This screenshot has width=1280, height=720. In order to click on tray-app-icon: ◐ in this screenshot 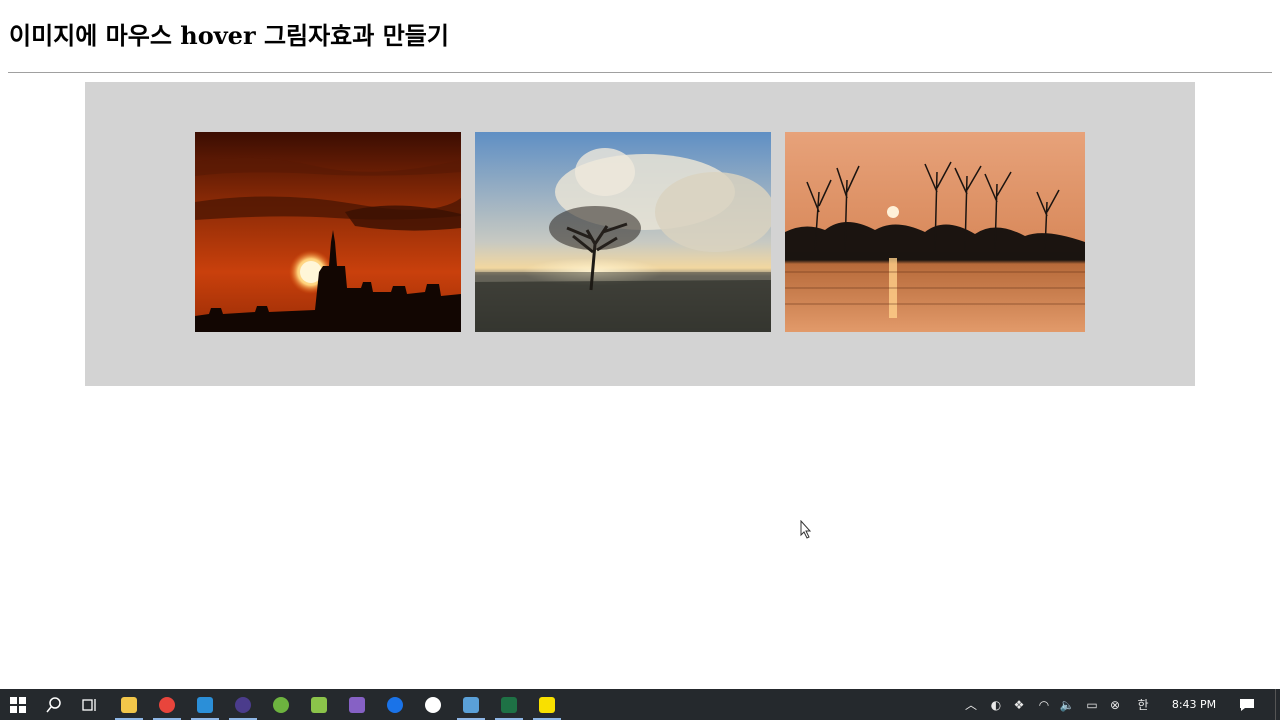, I will do `click(996, 704)`.